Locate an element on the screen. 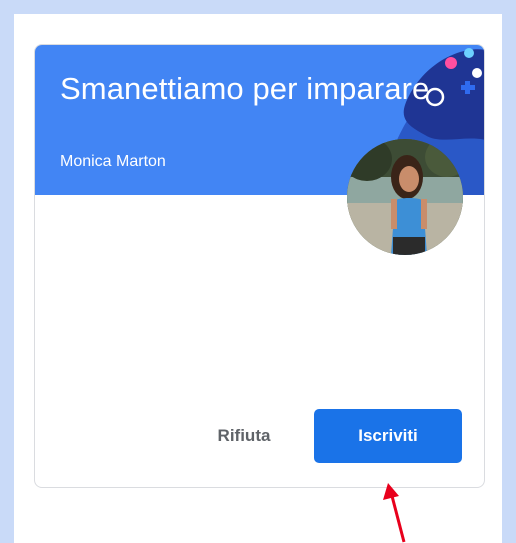  annotation-arrow is located at coordinates (394, 513).